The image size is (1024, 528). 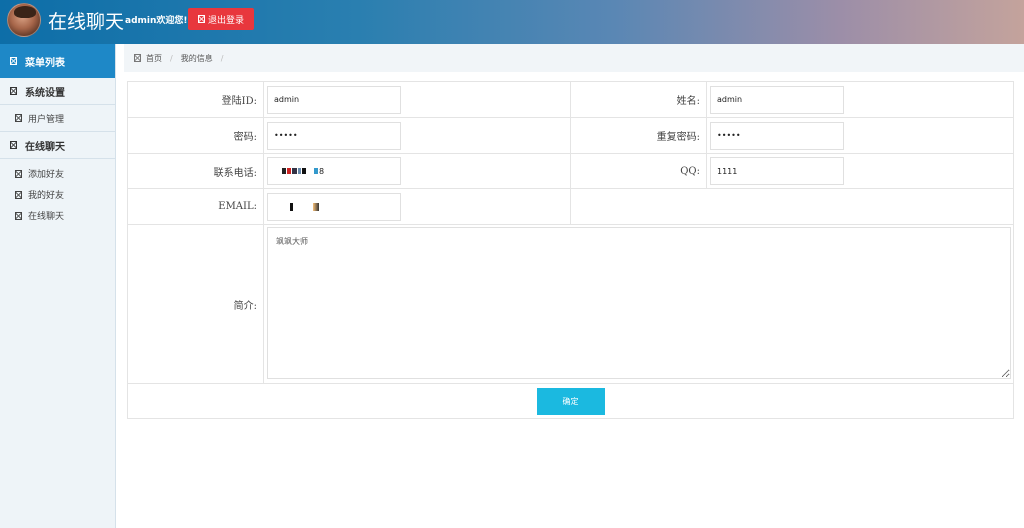 I want to click on phone-label: 联系电话:, so click(x=195, y=171).